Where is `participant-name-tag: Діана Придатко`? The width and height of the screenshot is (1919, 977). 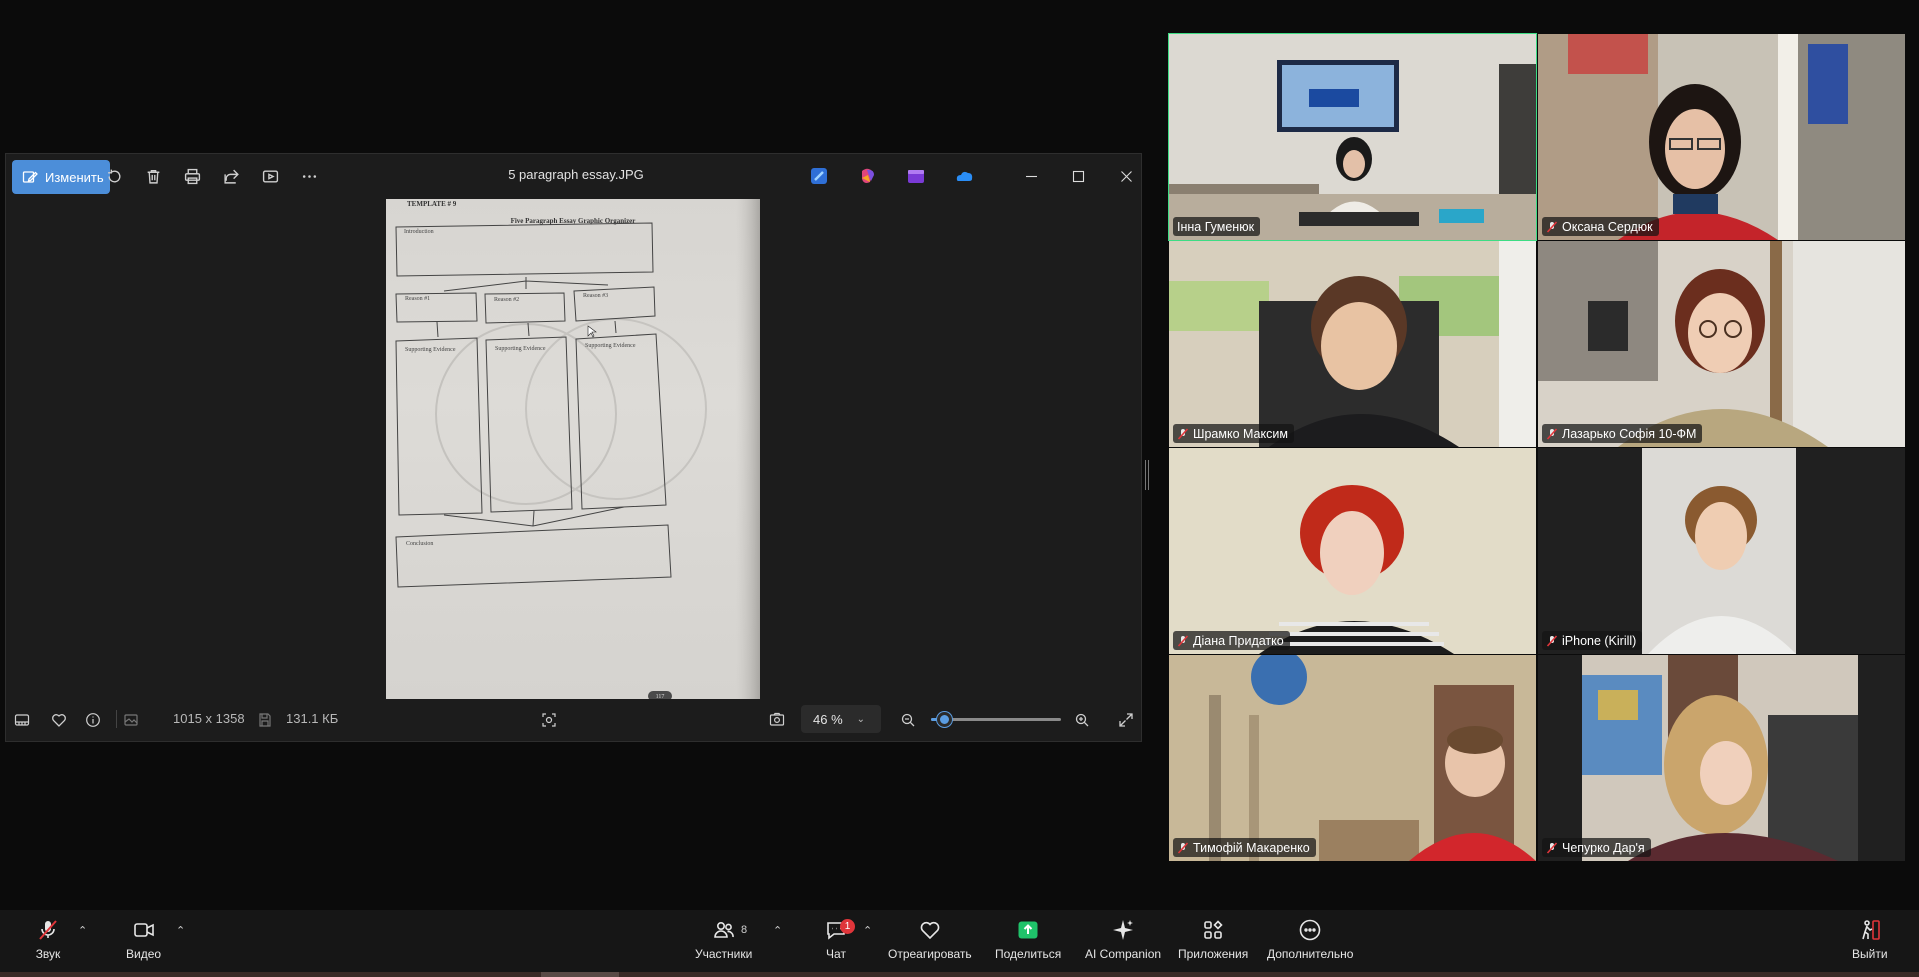 participant-name-tag: Діана Придатко is located at coordinates (1231, 640).